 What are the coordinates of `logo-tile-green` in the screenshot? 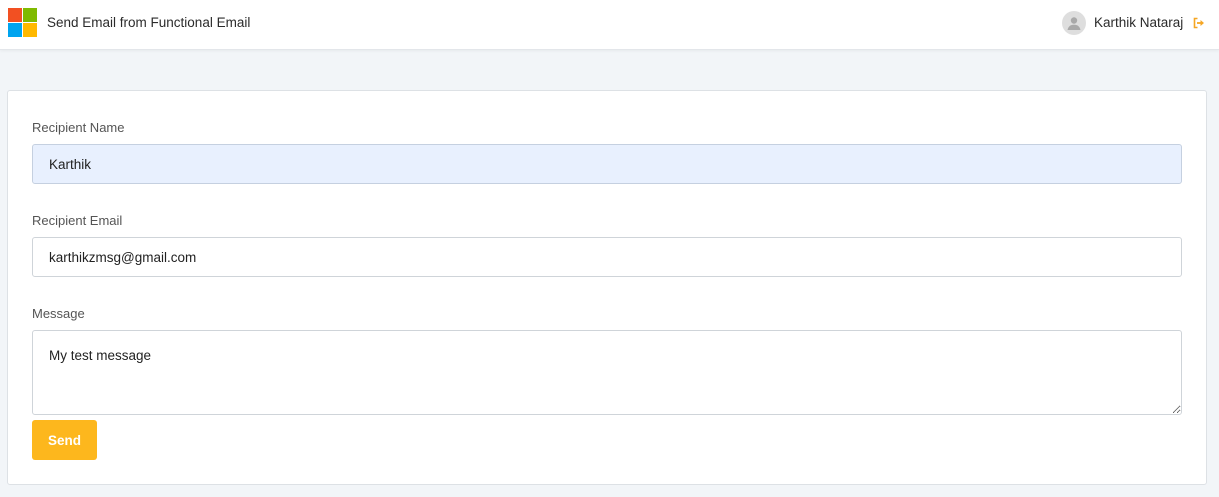 It's located at (30, 15).